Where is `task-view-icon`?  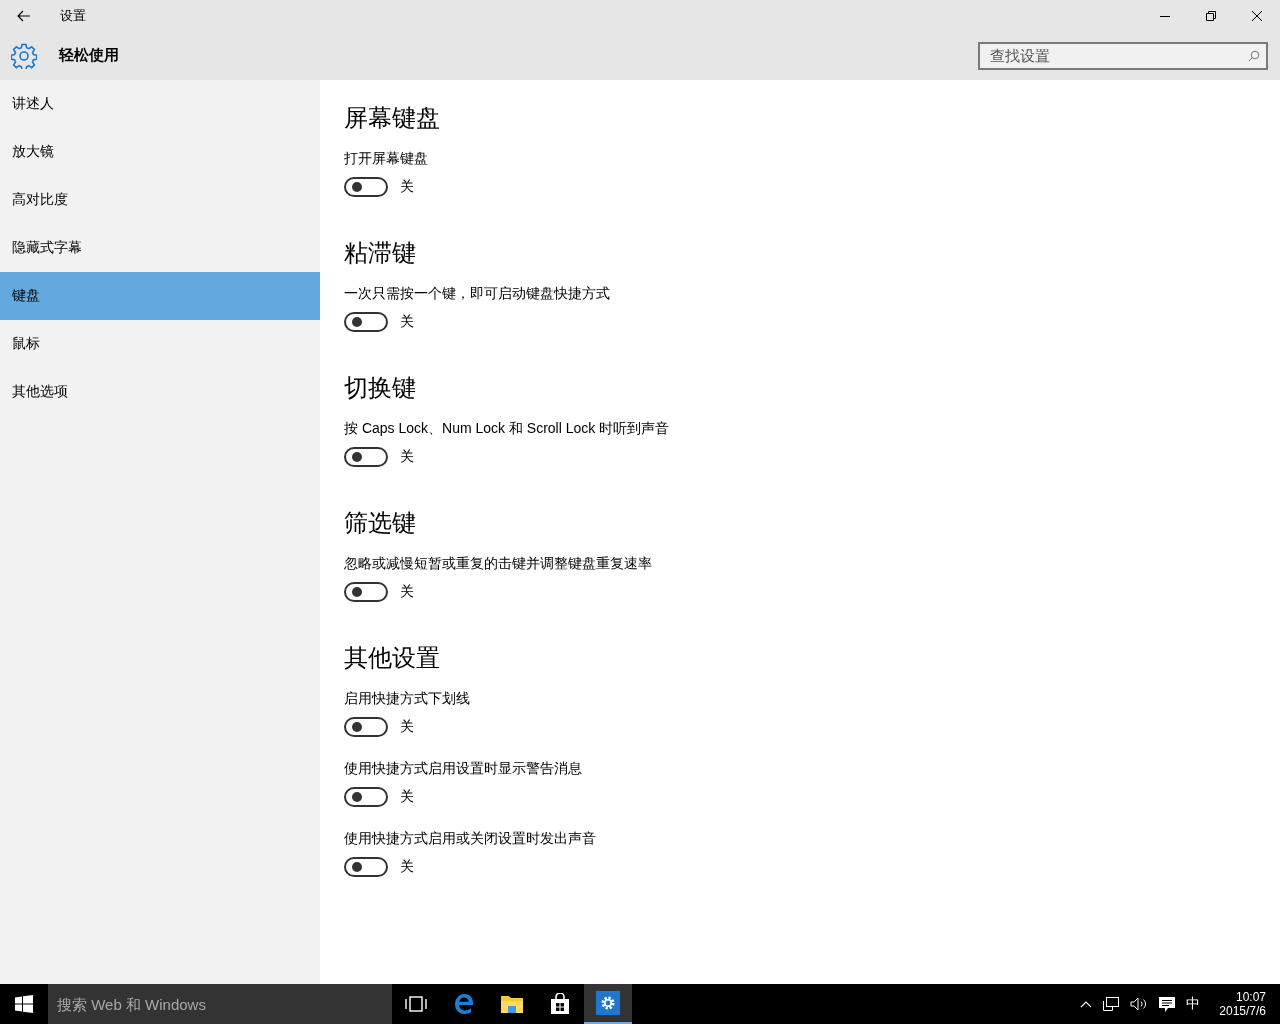
task-view-icon is located at coordinates (416, 1004).